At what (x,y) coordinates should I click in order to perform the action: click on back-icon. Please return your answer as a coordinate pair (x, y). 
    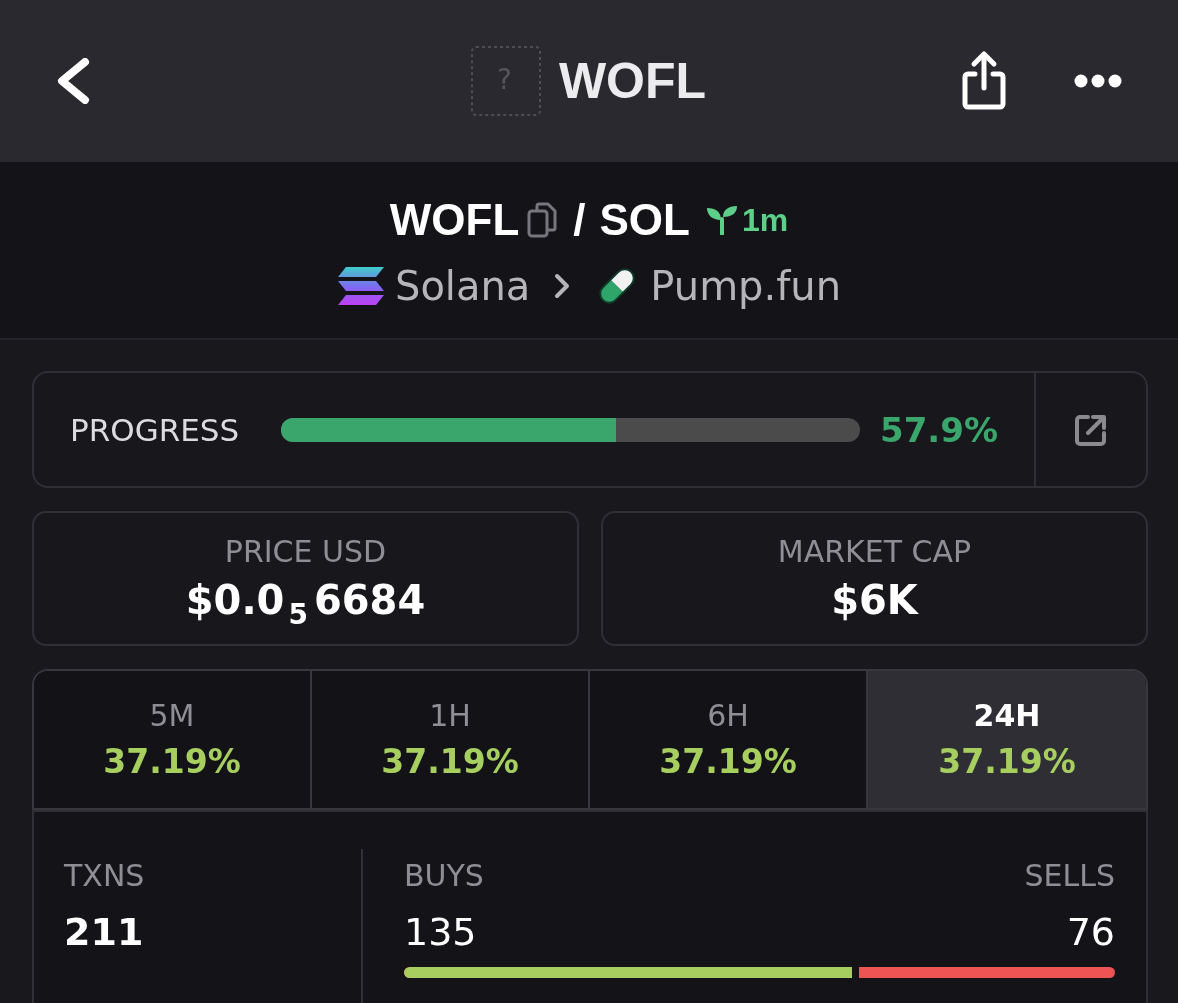
    Looking at the image, I should click on (73, 81).